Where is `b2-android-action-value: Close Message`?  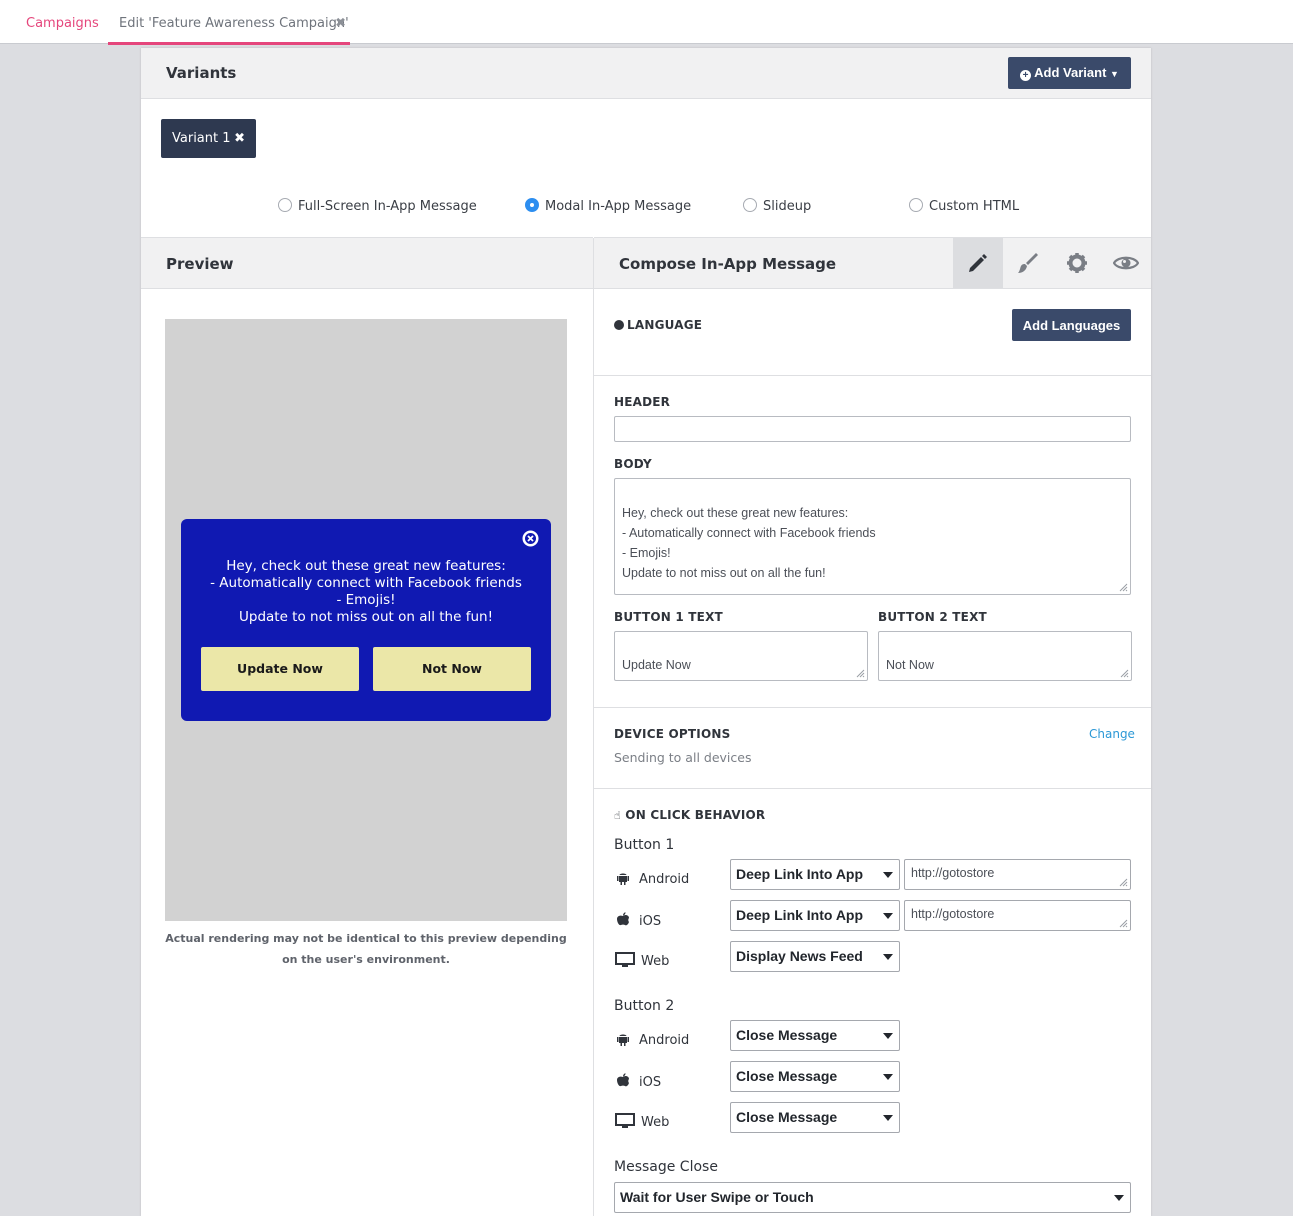 b2-android-action-value: Close Message is located at coordinates (787, 1035).